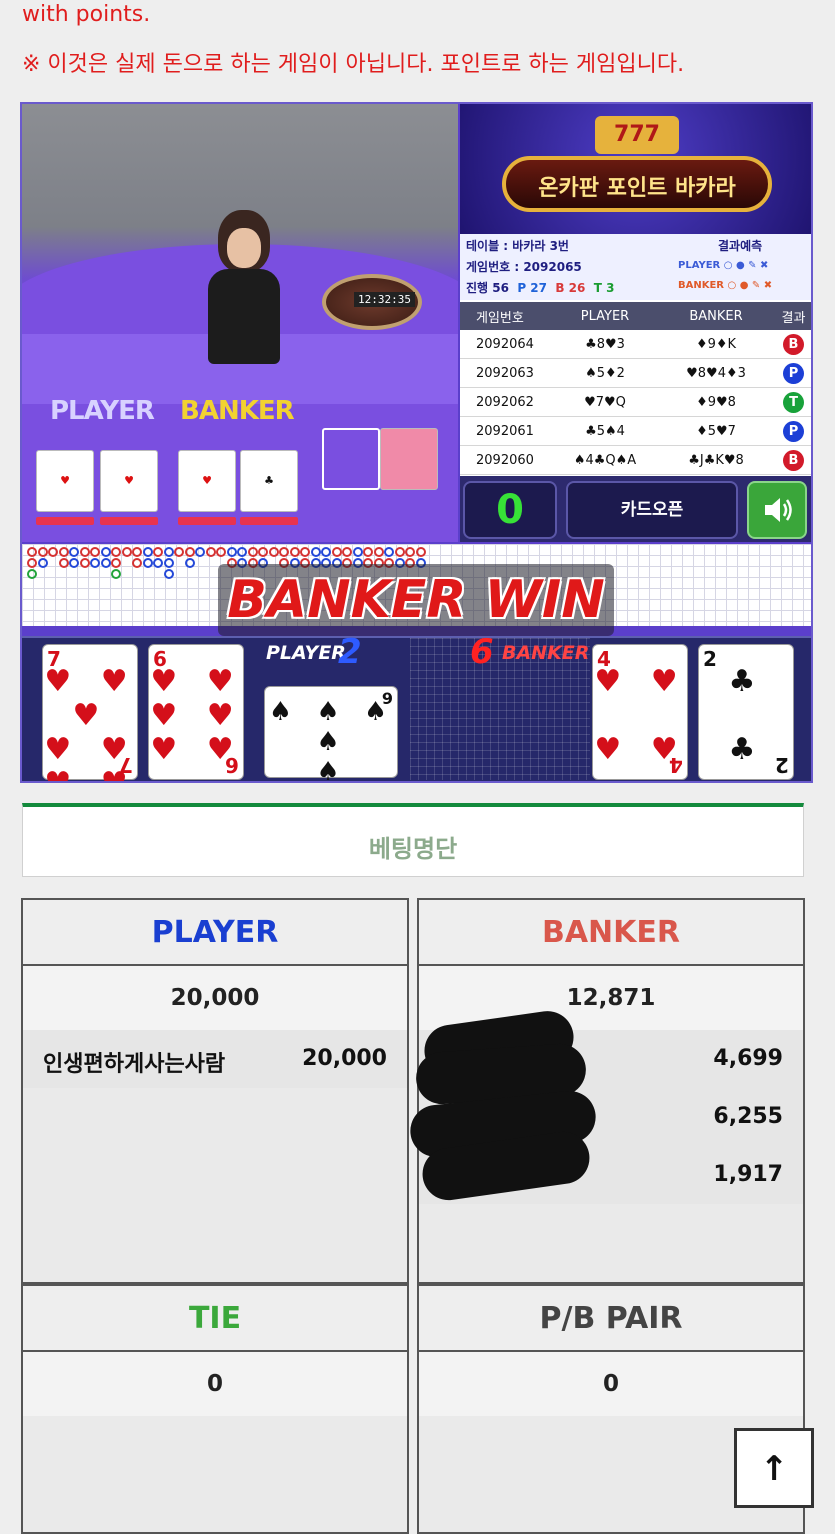  Describe the element at coordinates (723, 265) in the screenshot. I see `prediction-player-row: PLAYER ○ ● ✎ ✖` at that location.